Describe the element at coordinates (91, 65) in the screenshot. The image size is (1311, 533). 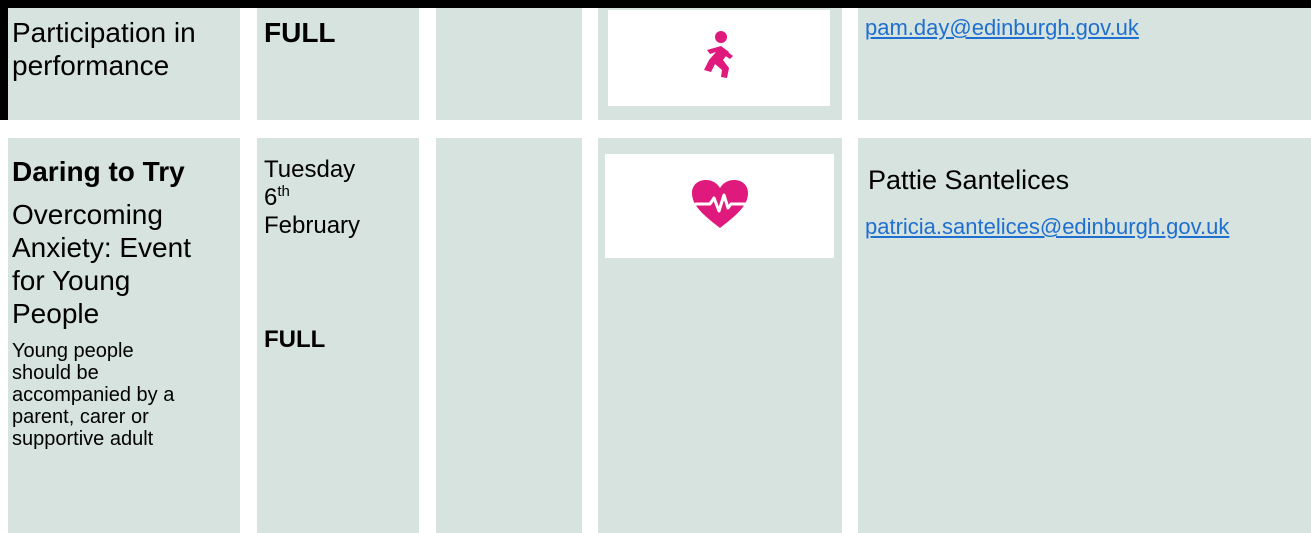
I see `row1-title-line2: performance` at that location.